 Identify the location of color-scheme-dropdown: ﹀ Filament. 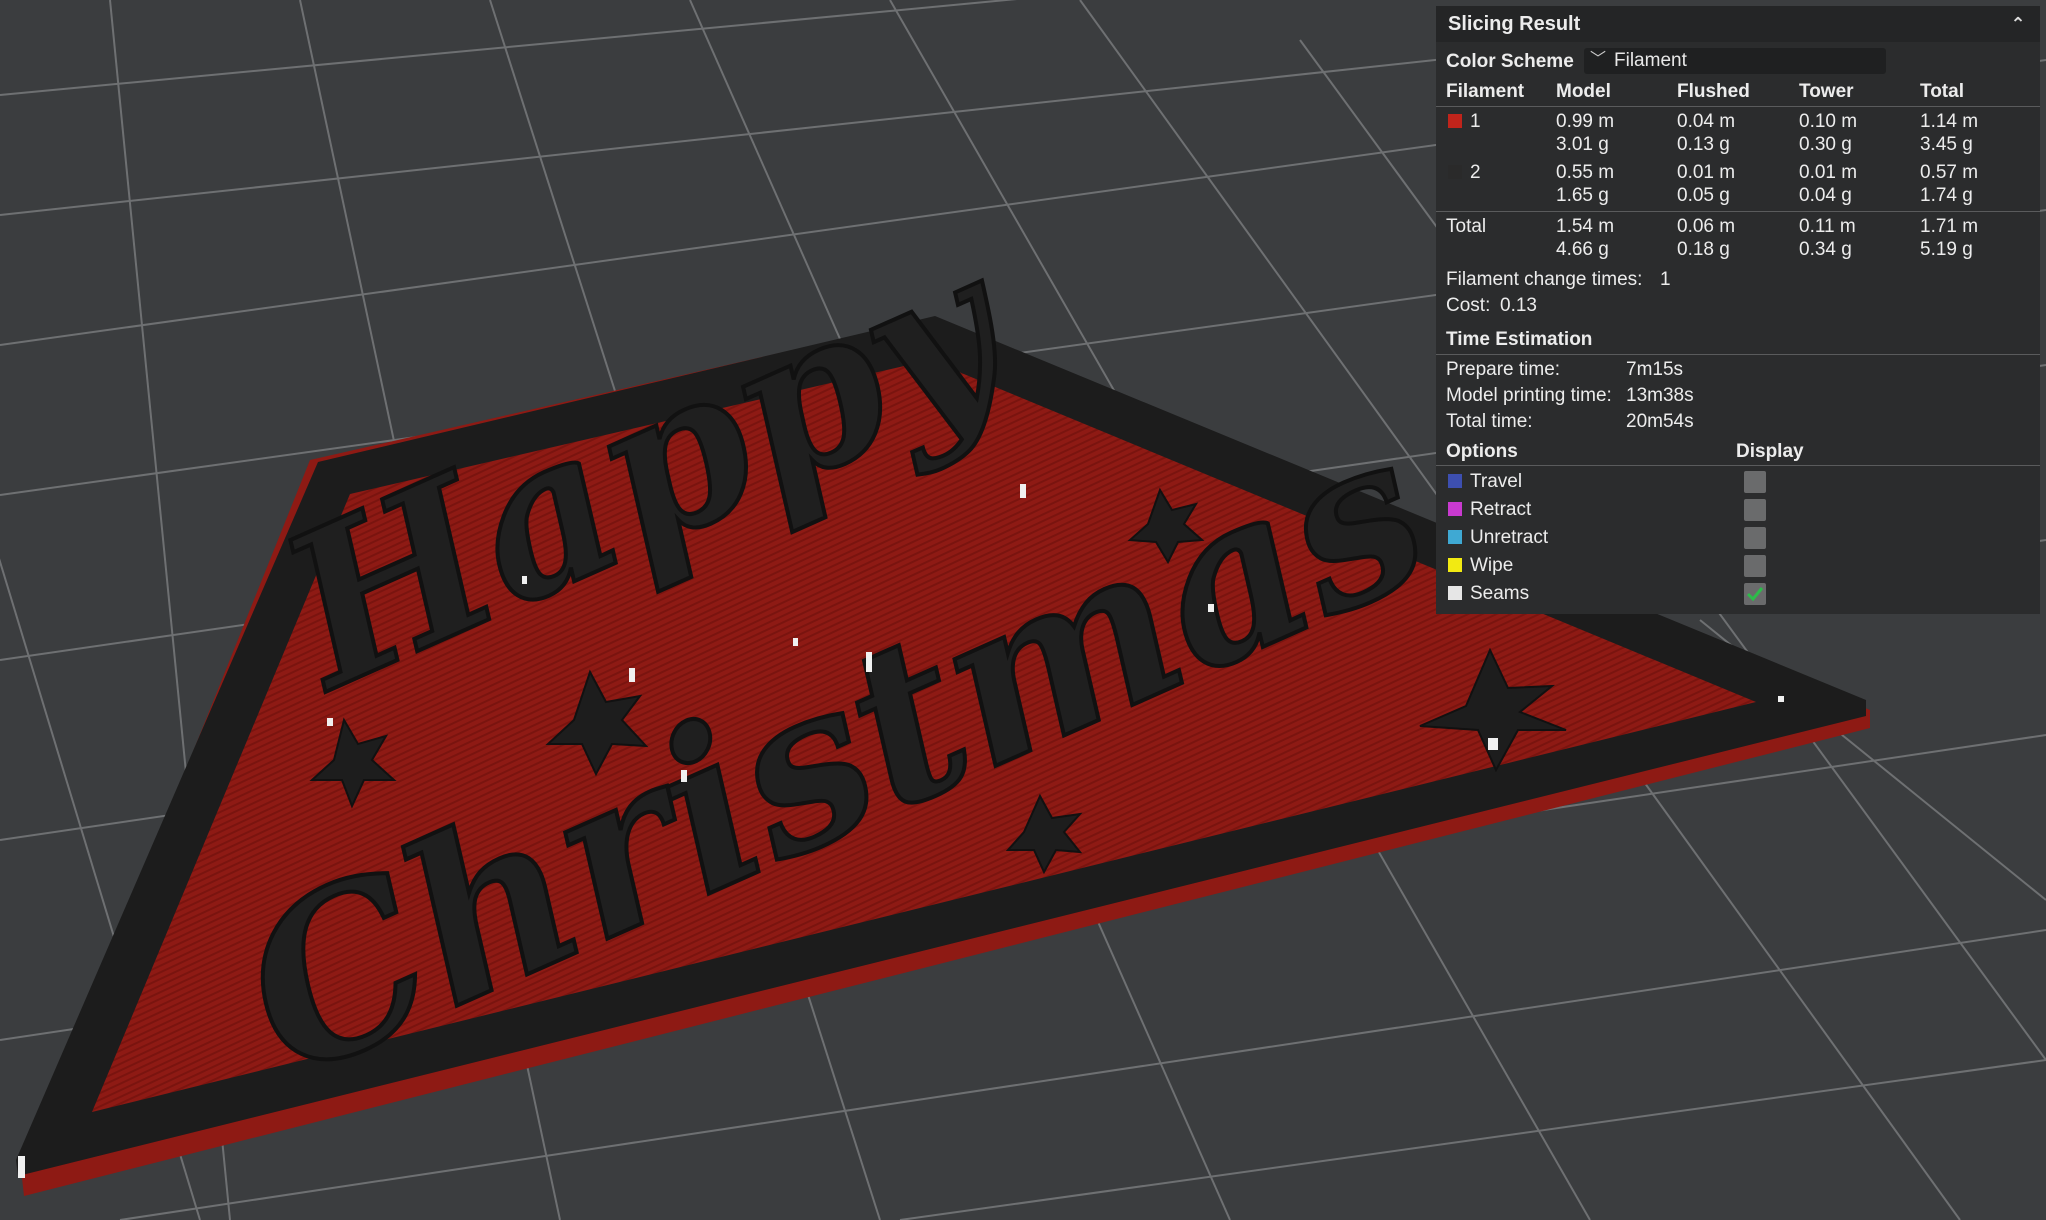
(1735, 61).